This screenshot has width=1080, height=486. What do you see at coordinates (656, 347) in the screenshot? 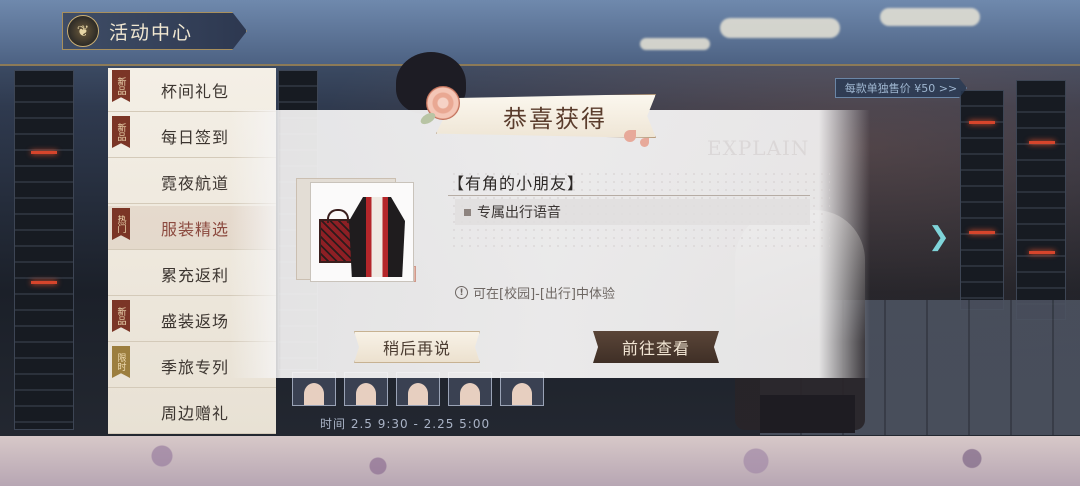
I see `view-now-button: 前往查看` at bounding box center [656, 347].